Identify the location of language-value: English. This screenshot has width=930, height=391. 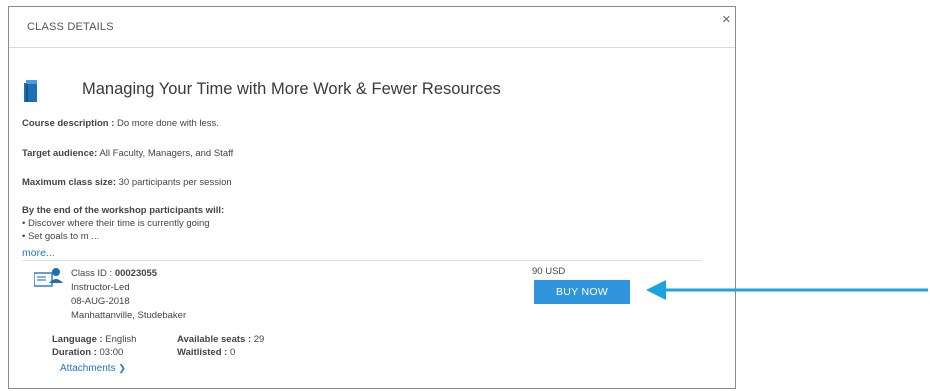
(119, 339).